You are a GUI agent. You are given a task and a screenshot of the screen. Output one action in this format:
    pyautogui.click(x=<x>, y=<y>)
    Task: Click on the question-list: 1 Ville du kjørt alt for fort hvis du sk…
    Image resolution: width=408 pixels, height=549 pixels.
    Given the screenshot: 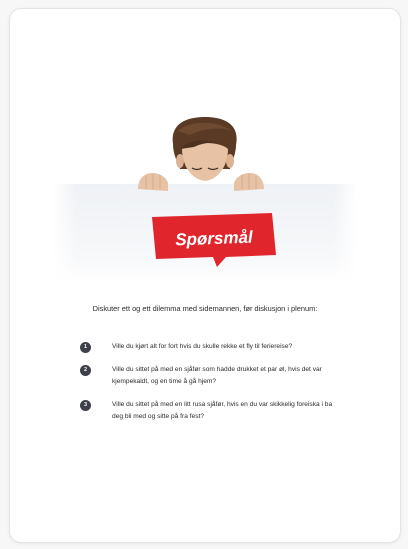 What is the action you would take?
    pyautogui.click(x=225, y=387)
    